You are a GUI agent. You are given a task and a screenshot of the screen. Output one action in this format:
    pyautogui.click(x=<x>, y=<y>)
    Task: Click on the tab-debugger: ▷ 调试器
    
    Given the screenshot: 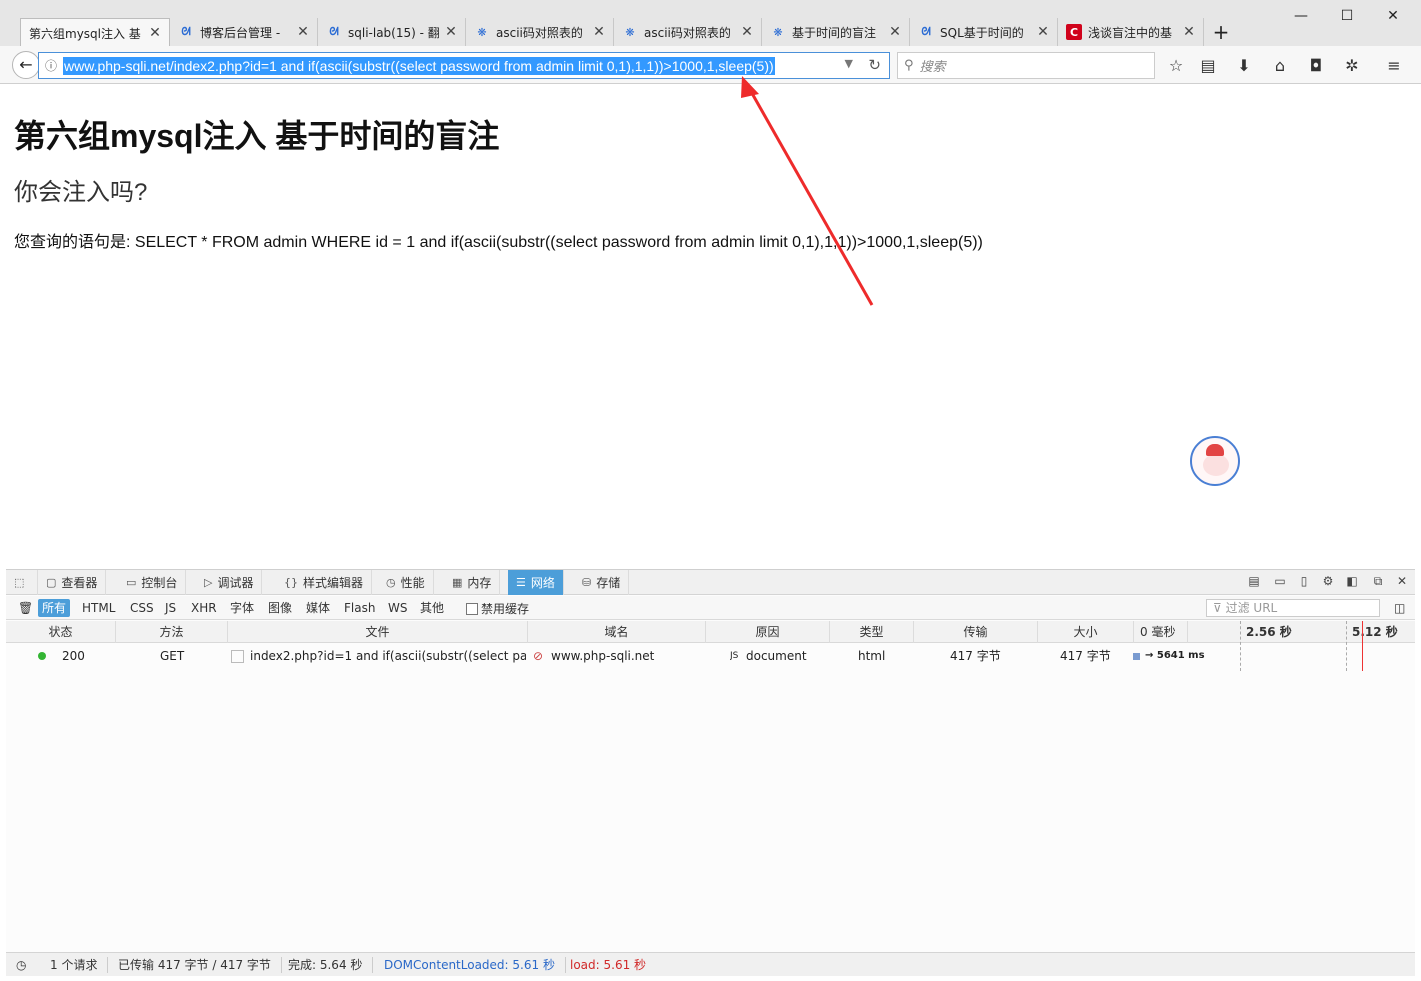 What is the action you would take?
    pyautogui.click(x=229, y=582)
    